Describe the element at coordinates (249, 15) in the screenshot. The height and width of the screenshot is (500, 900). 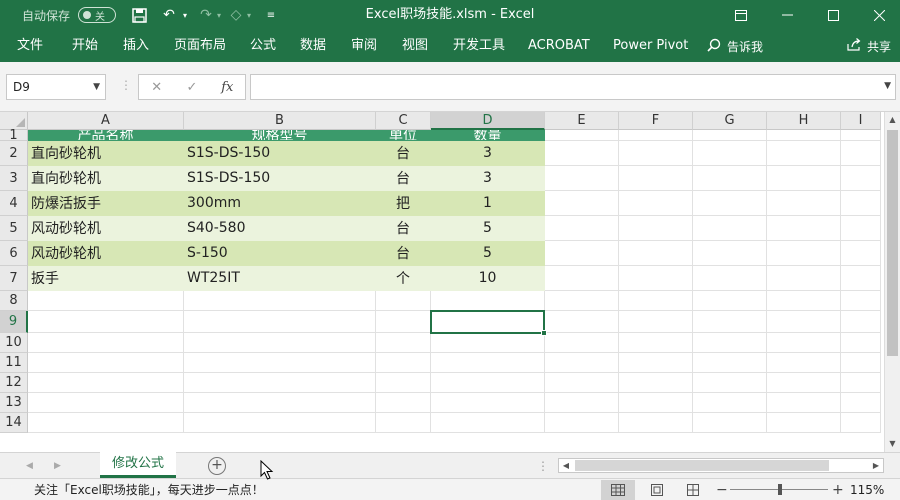
I see `shape-dropdown-icon: ▾` at that location.